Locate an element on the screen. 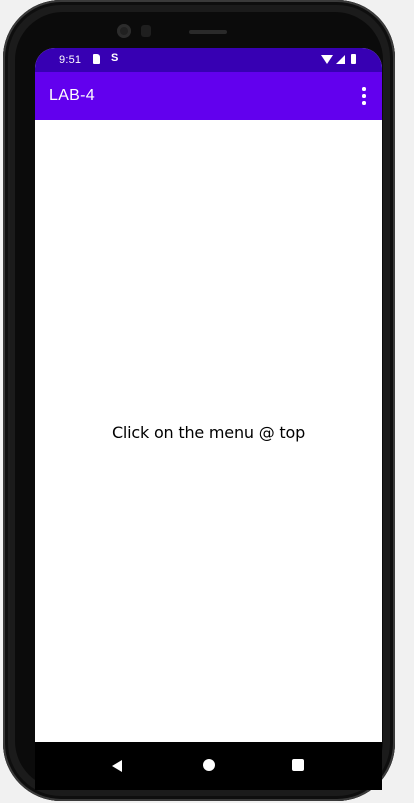 The height and width of the screenshot is (803, 414). s-icon: S is located at coordinates (115, 58).